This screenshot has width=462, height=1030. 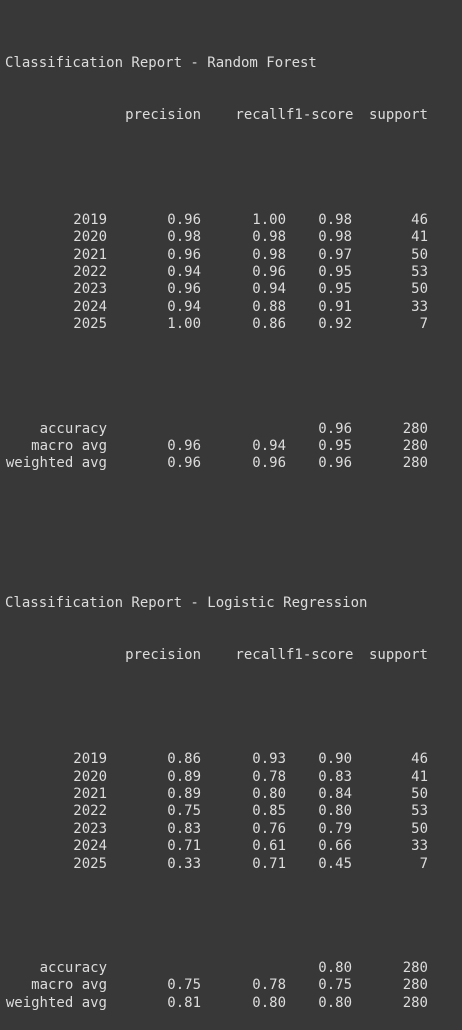 I want to click on table-row: 2019 0.86 0.93 0.90 46, so click(x=216, y=759).